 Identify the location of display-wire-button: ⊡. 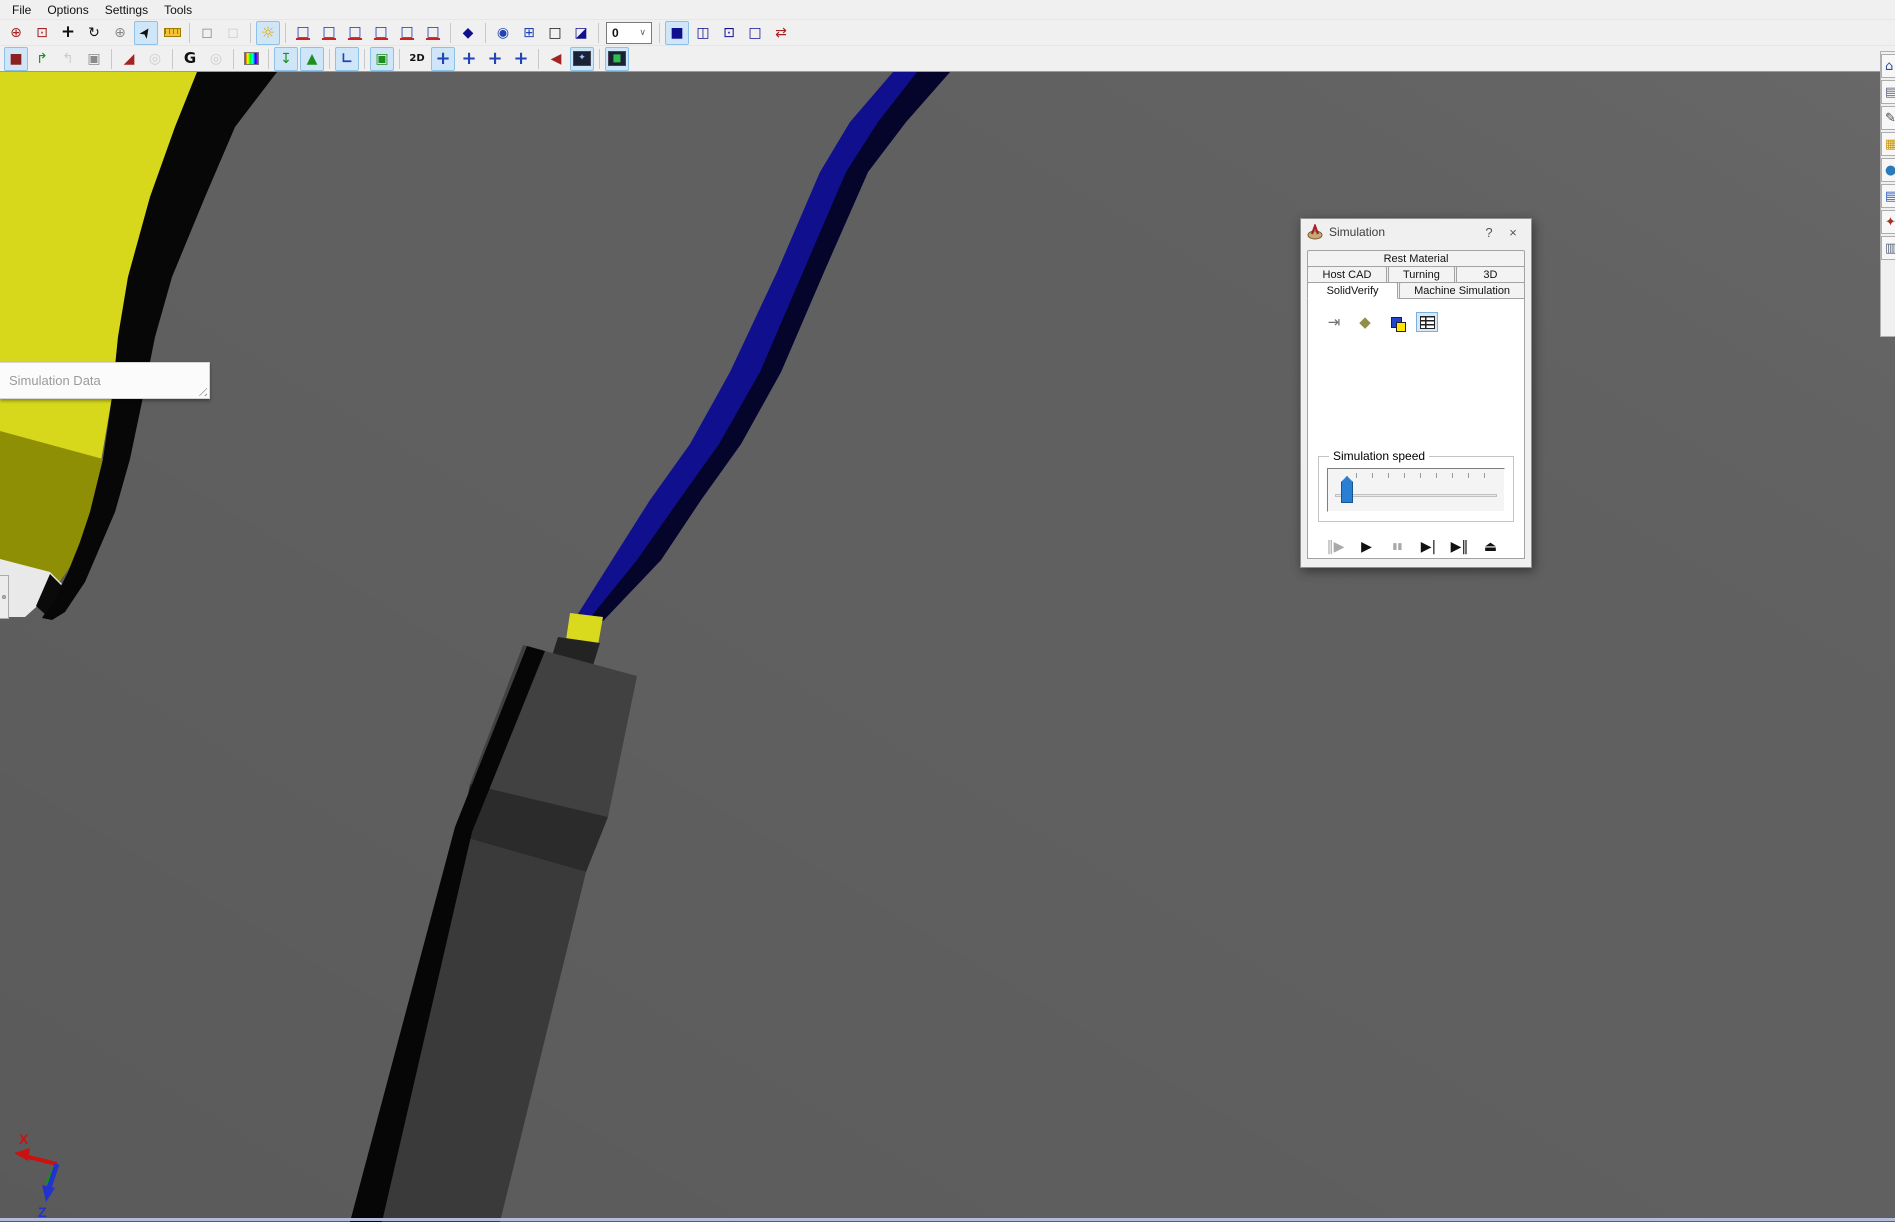
(729, 33).